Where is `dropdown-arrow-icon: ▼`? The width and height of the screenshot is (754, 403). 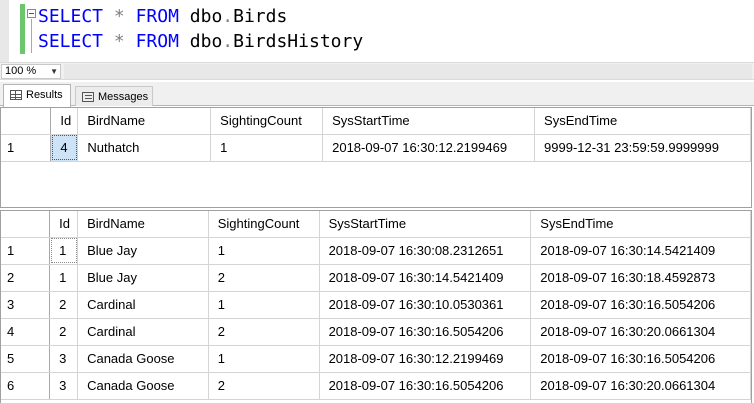 dropdown-arrow-icon: ▼ is located at coordinates (54, 71).